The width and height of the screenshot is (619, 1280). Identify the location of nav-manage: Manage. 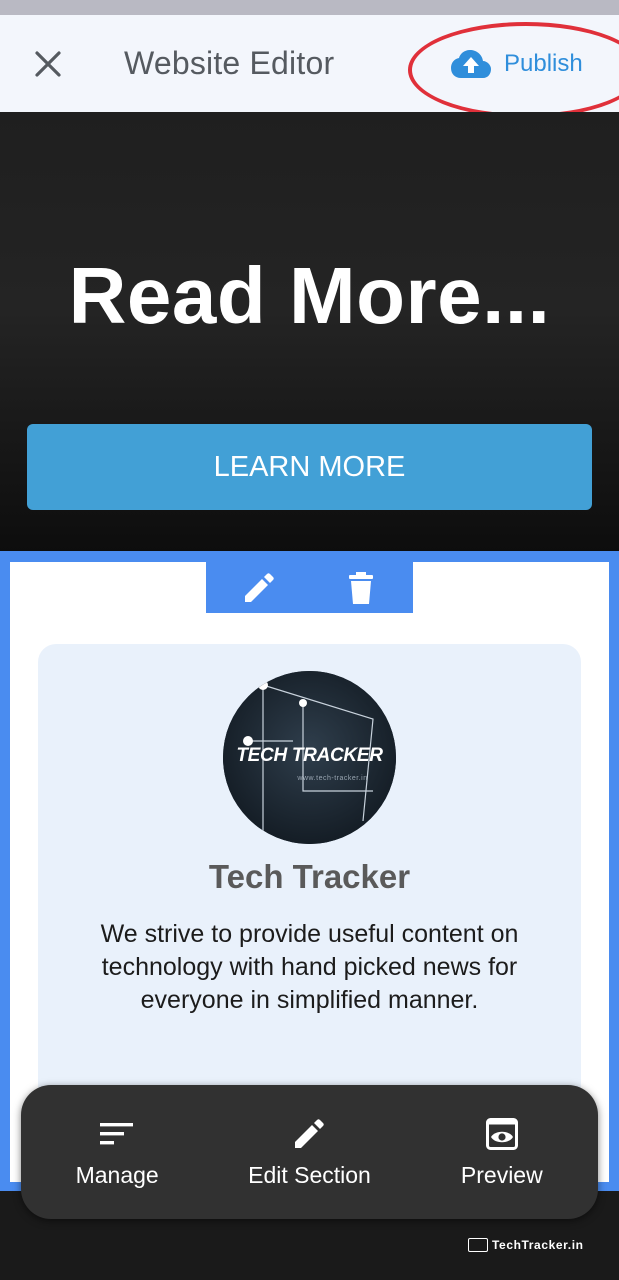
(117, 1152).